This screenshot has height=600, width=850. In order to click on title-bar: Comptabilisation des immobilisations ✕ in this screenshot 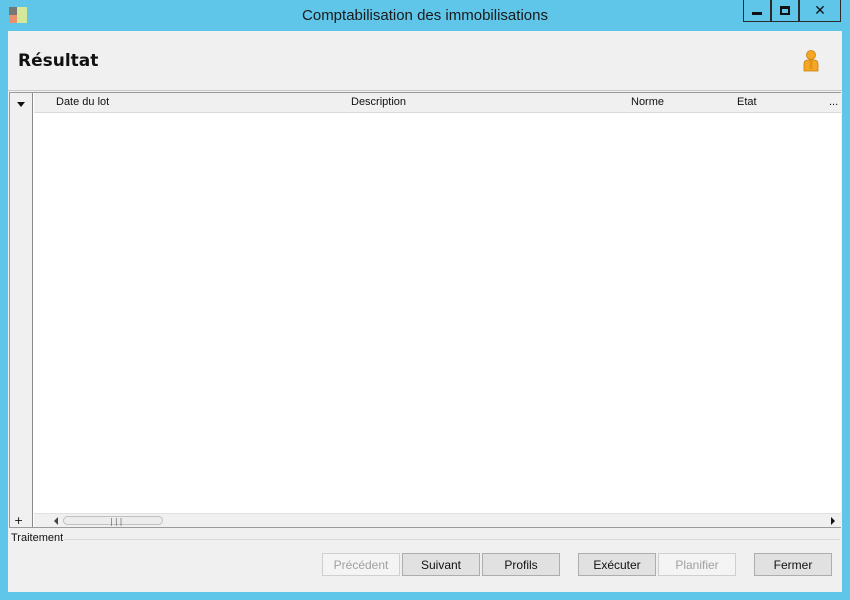, I will do `click(425, 15)`.